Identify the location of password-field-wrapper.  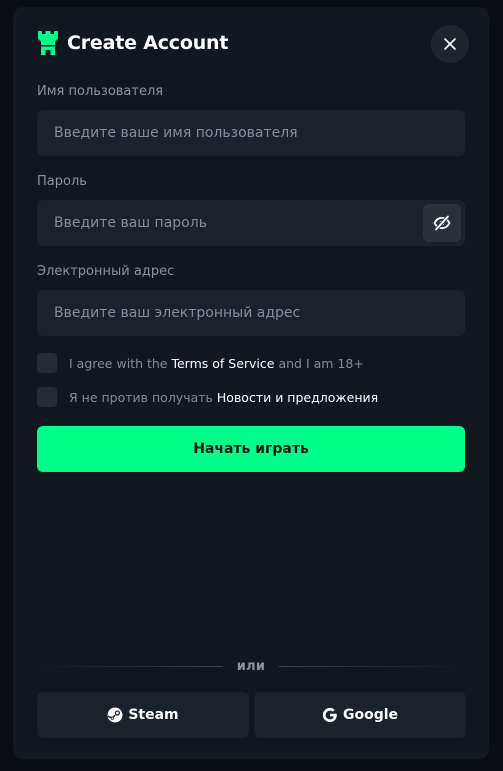
(251, 223).